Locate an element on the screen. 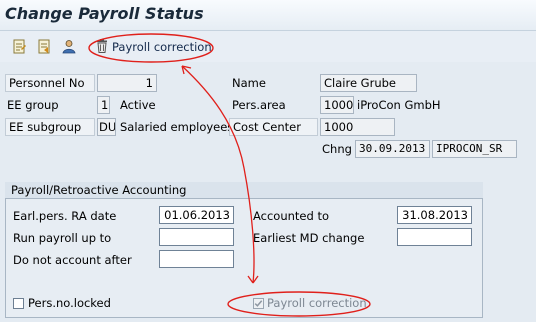 This screenshot has height=322, width=536. name-field: Claire Grube is located at coordinates (368, 83).